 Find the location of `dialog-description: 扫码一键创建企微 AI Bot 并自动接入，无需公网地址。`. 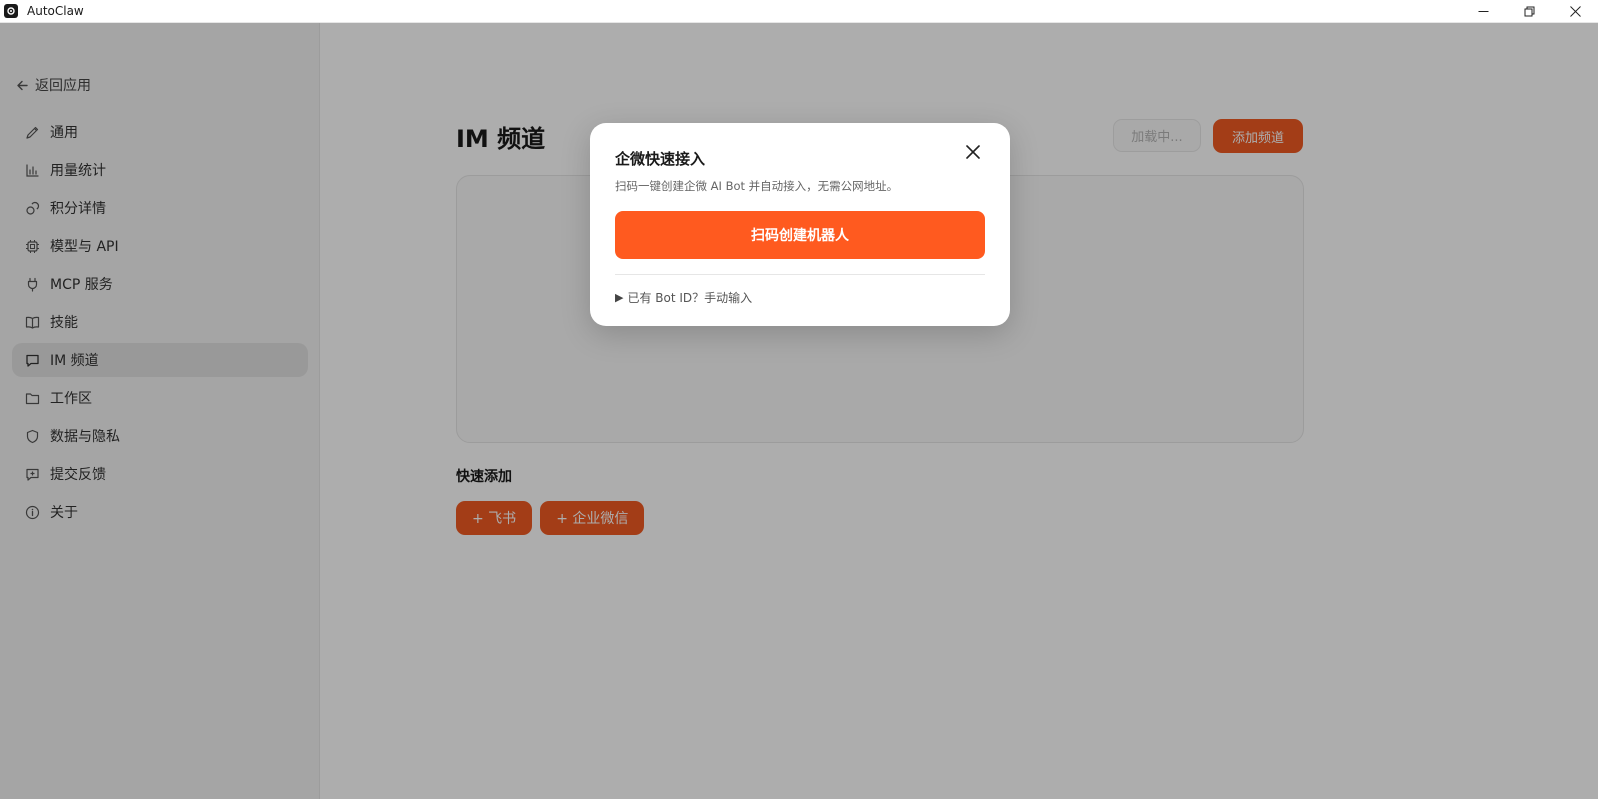

dialog-description: 扫码一键创建企微 AI Bot 并自动接入，无需公网地址。 is located at coordinates (757, 186).